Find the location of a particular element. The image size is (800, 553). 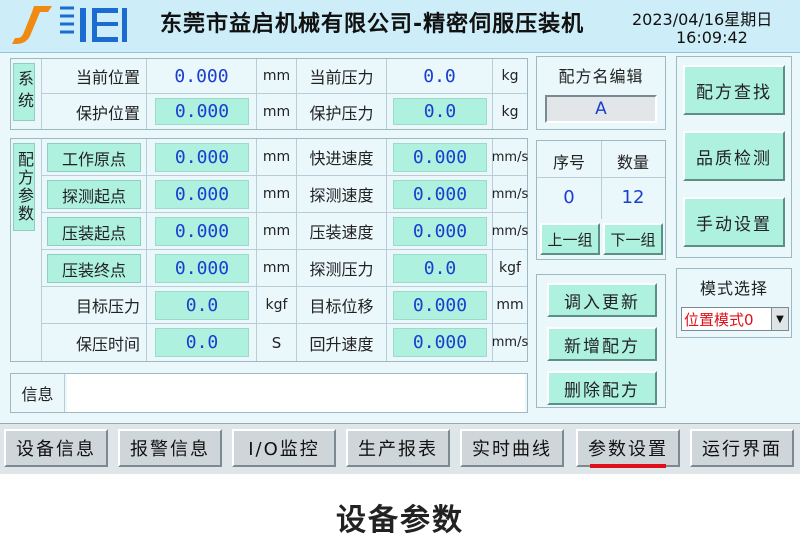

mode-select-value: 位置模式0 is located at coordinates (719, 320).